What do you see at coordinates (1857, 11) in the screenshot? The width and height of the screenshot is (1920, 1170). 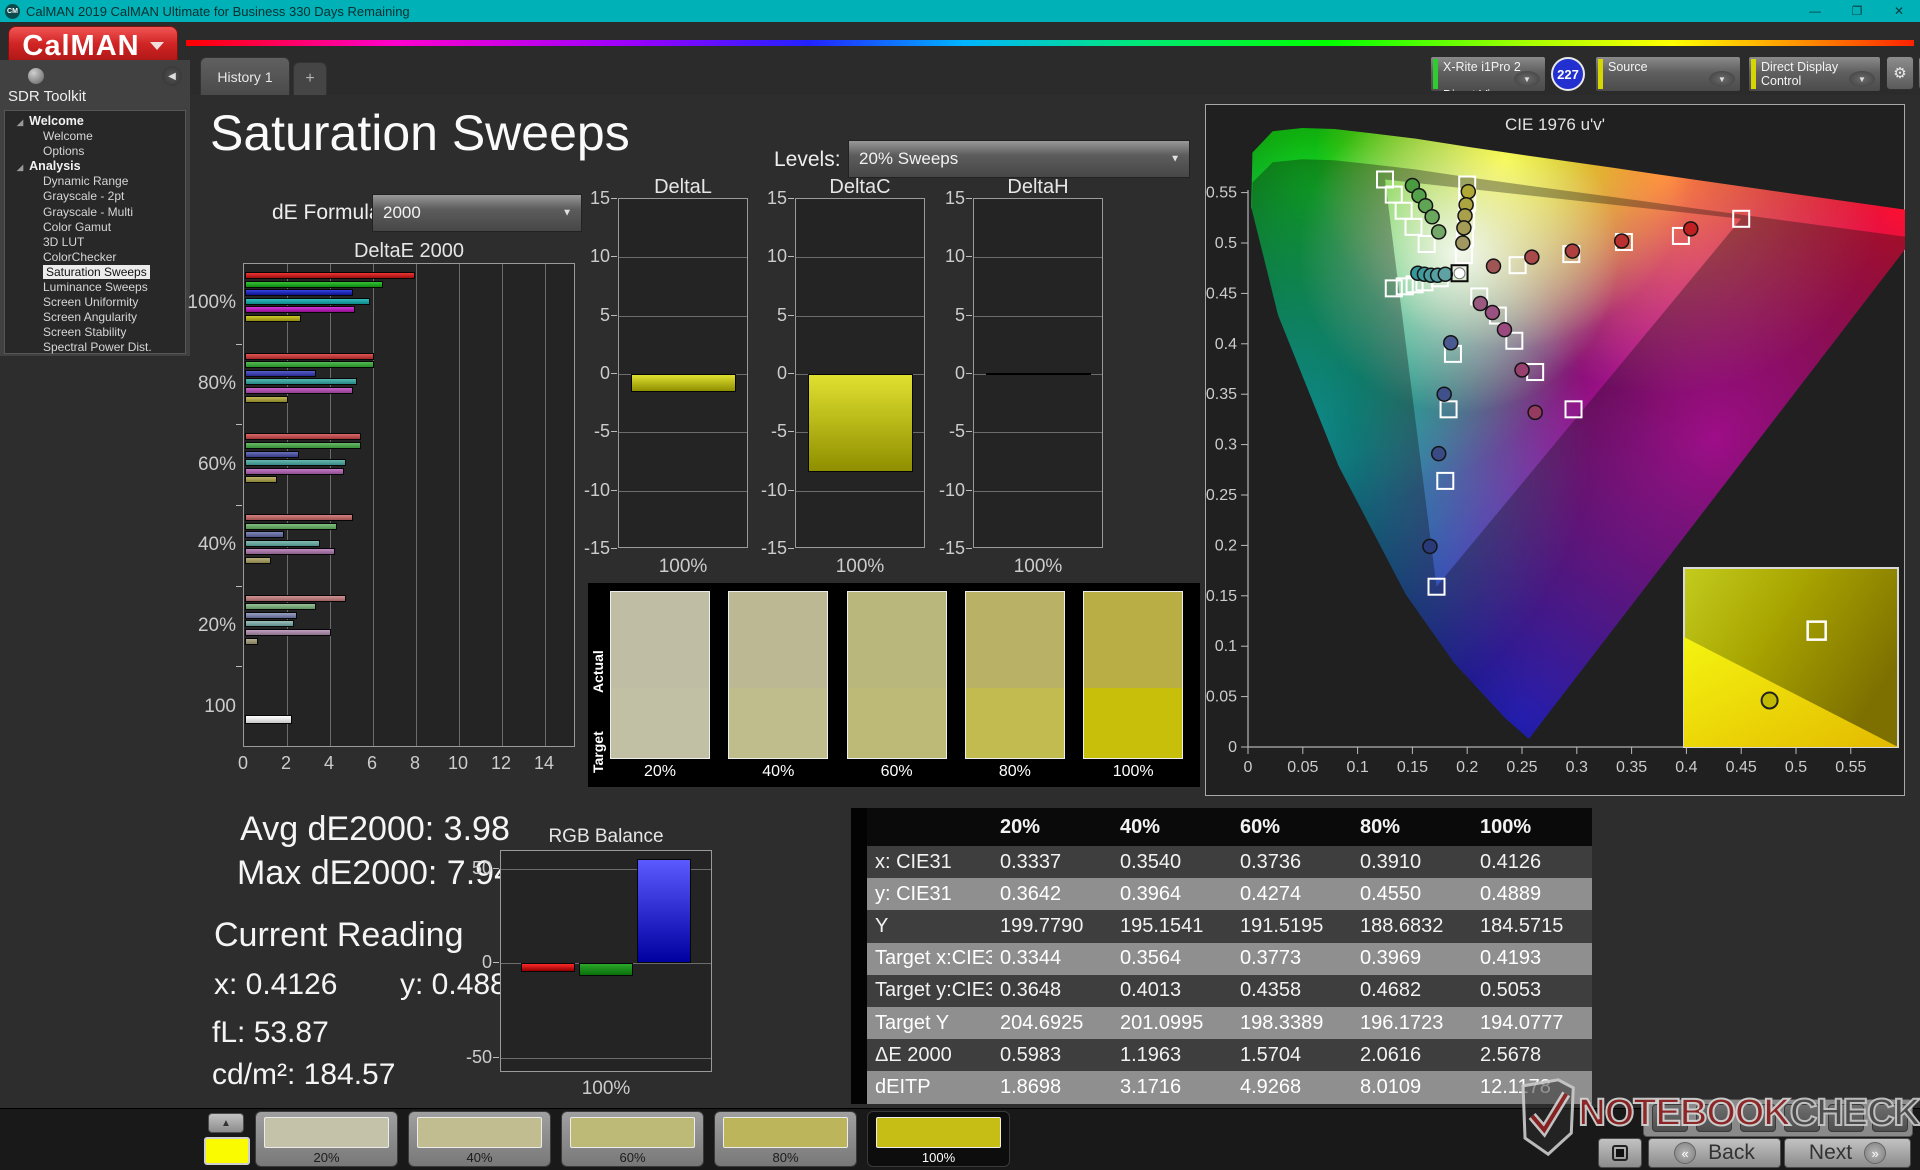 I see `restore-button: ❐` at bounding box center [1857, 11].